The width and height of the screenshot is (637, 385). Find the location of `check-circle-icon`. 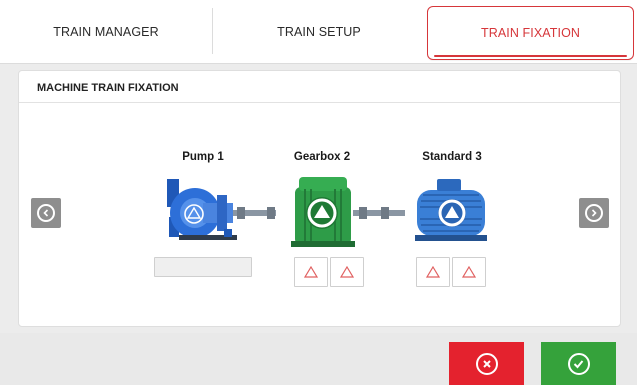

check-circle-icon is located at coordinates (578, 363).